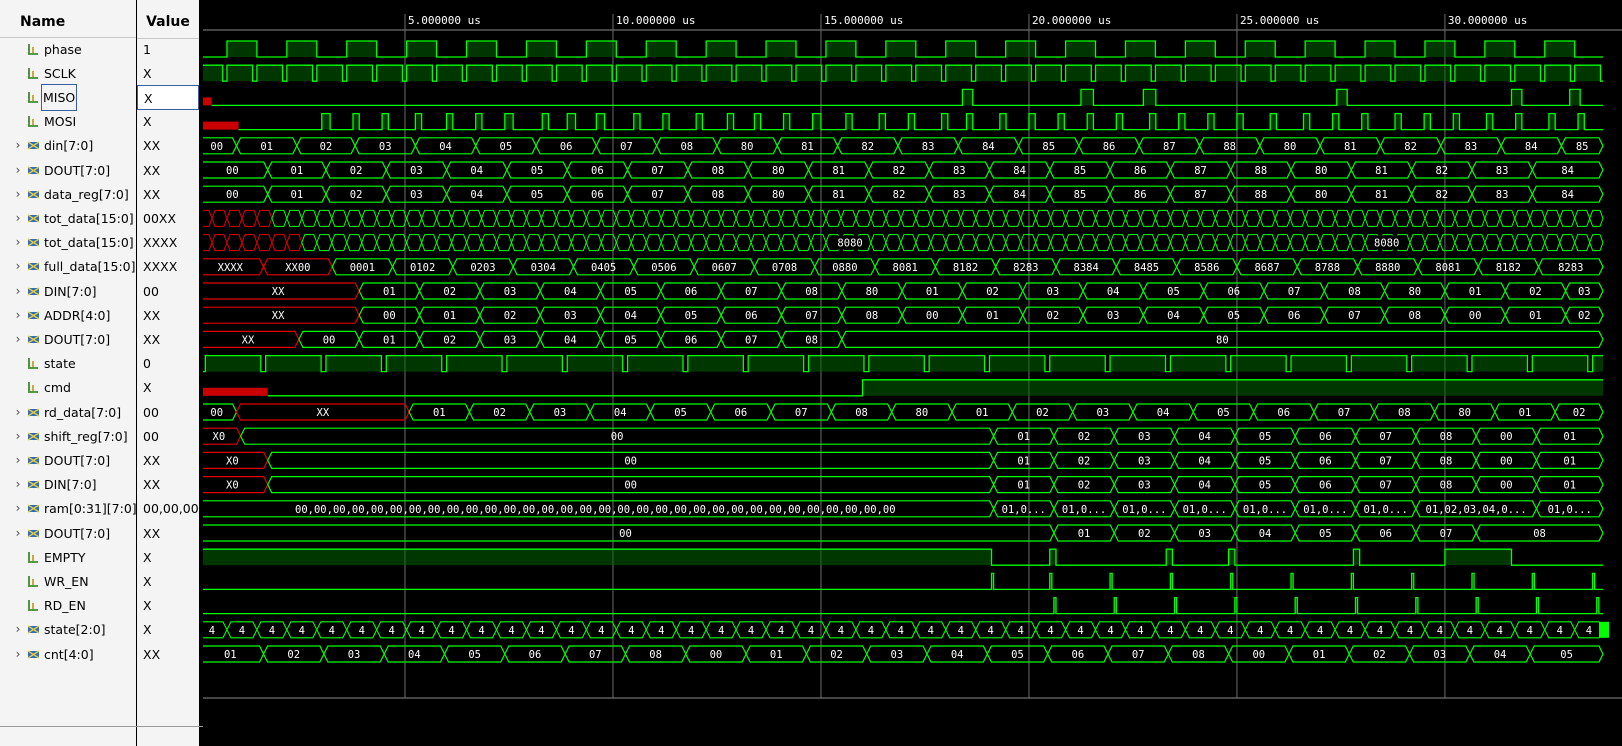 Image resolution: width=1622 pixels, height=746 pixels. Describe the element at coordinates (168, 22) in the screenshot. I see `value-column-header: Value` at that location.